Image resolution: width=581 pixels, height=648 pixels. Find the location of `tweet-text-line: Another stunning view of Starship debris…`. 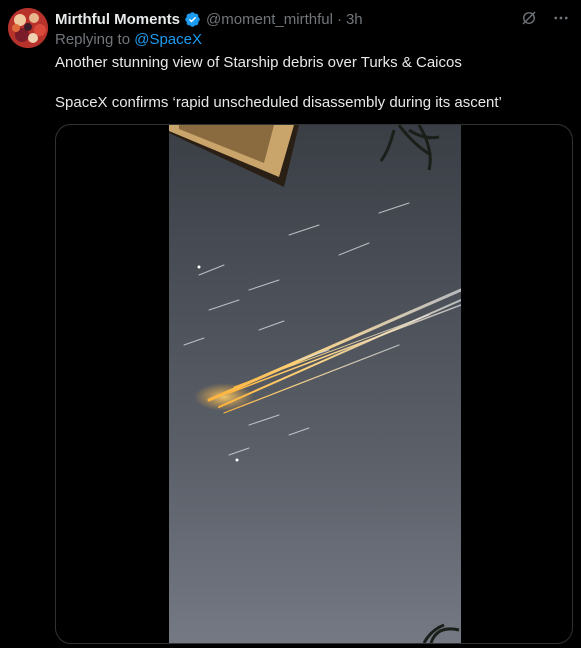

tweet-text-line: Another stunning view of Starship debris… is located at coordinates (258, 62).